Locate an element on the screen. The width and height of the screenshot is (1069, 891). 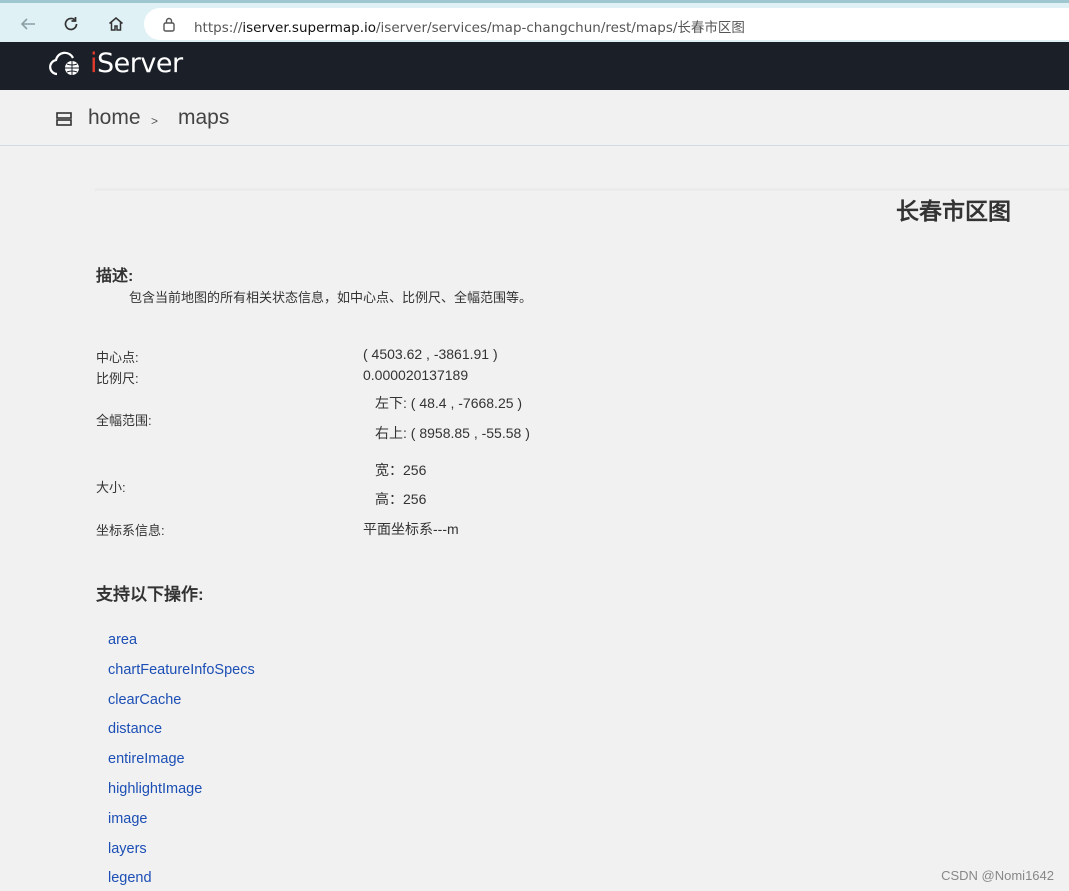
operation-link-image: image is located at coordinates (181, 826).